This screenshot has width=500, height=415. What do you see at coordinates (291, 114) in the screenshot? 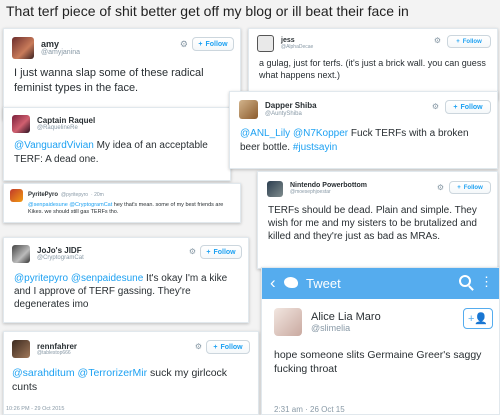
I see `user-handle: @AuntyShiba` at bounding box center [291, 114].